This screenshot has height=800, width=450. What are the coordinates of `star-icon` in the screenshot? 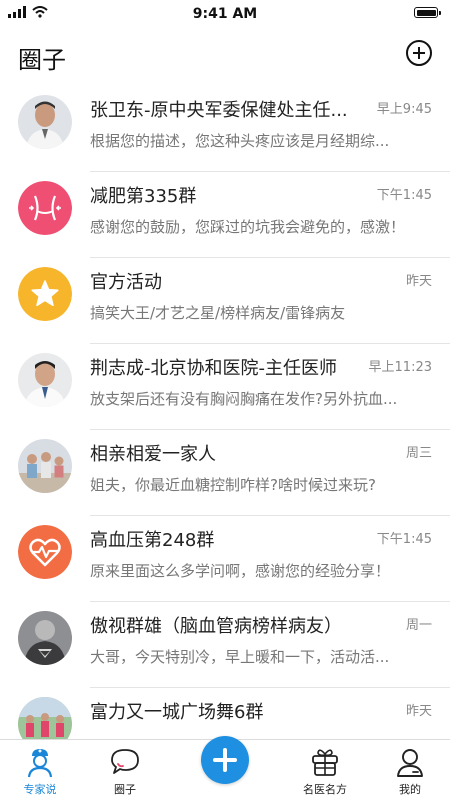 It's located at (45, 294).